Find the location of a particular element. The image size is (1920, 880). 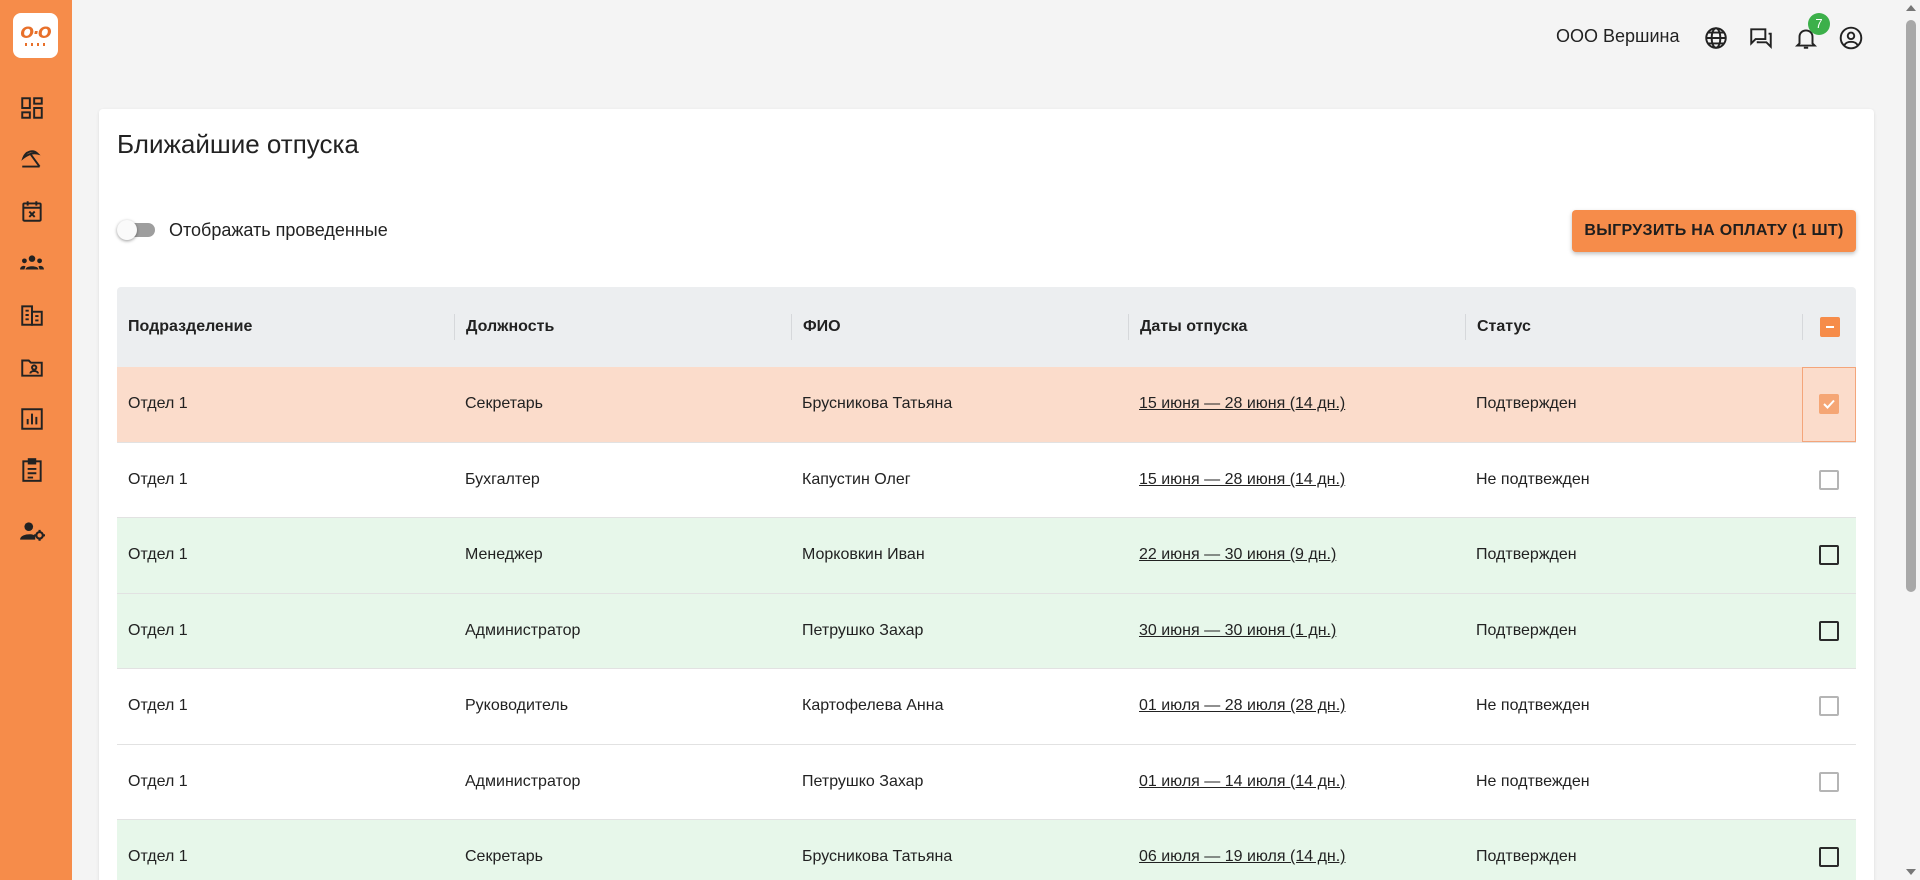

account-button is located at coordinates (1851, 38).